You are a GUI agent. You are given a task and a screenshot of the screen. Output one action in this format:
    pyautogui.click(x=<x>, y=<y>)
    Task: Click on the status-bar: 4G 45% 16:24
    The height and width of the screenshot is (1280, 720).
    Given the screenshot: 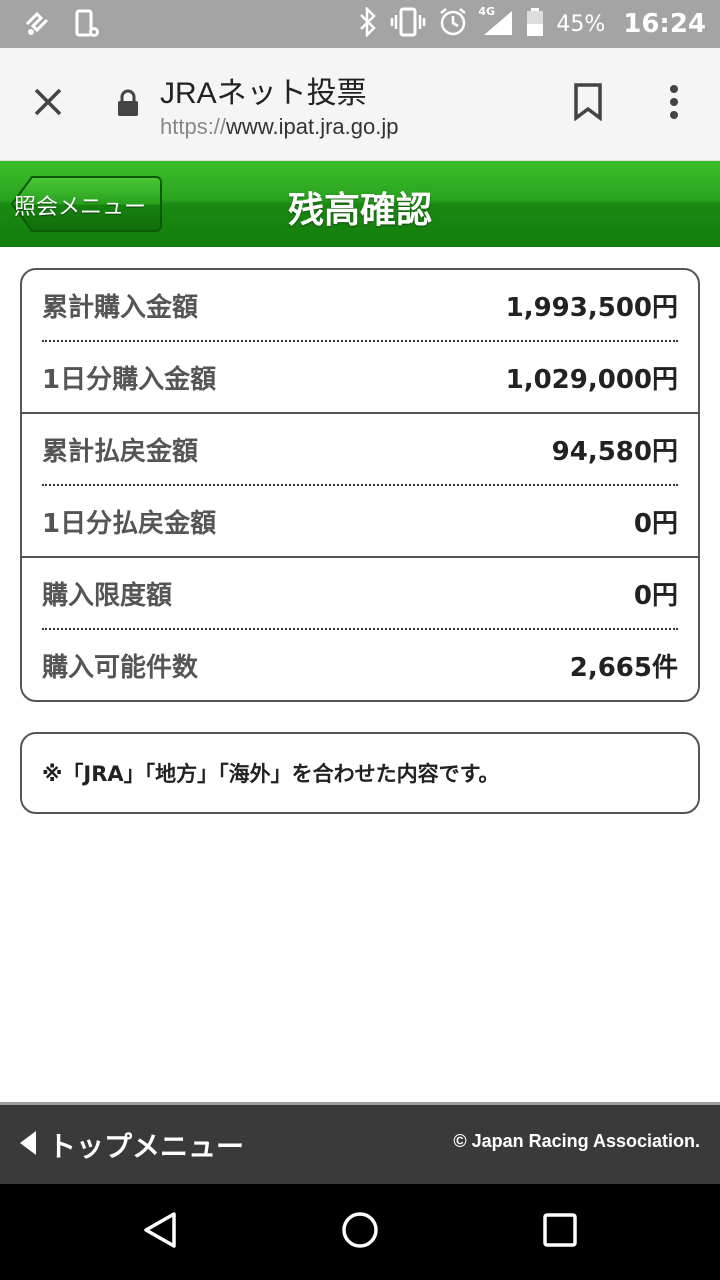 What is the action you would take?
    pyautogui.click(x=360, y=24)
    